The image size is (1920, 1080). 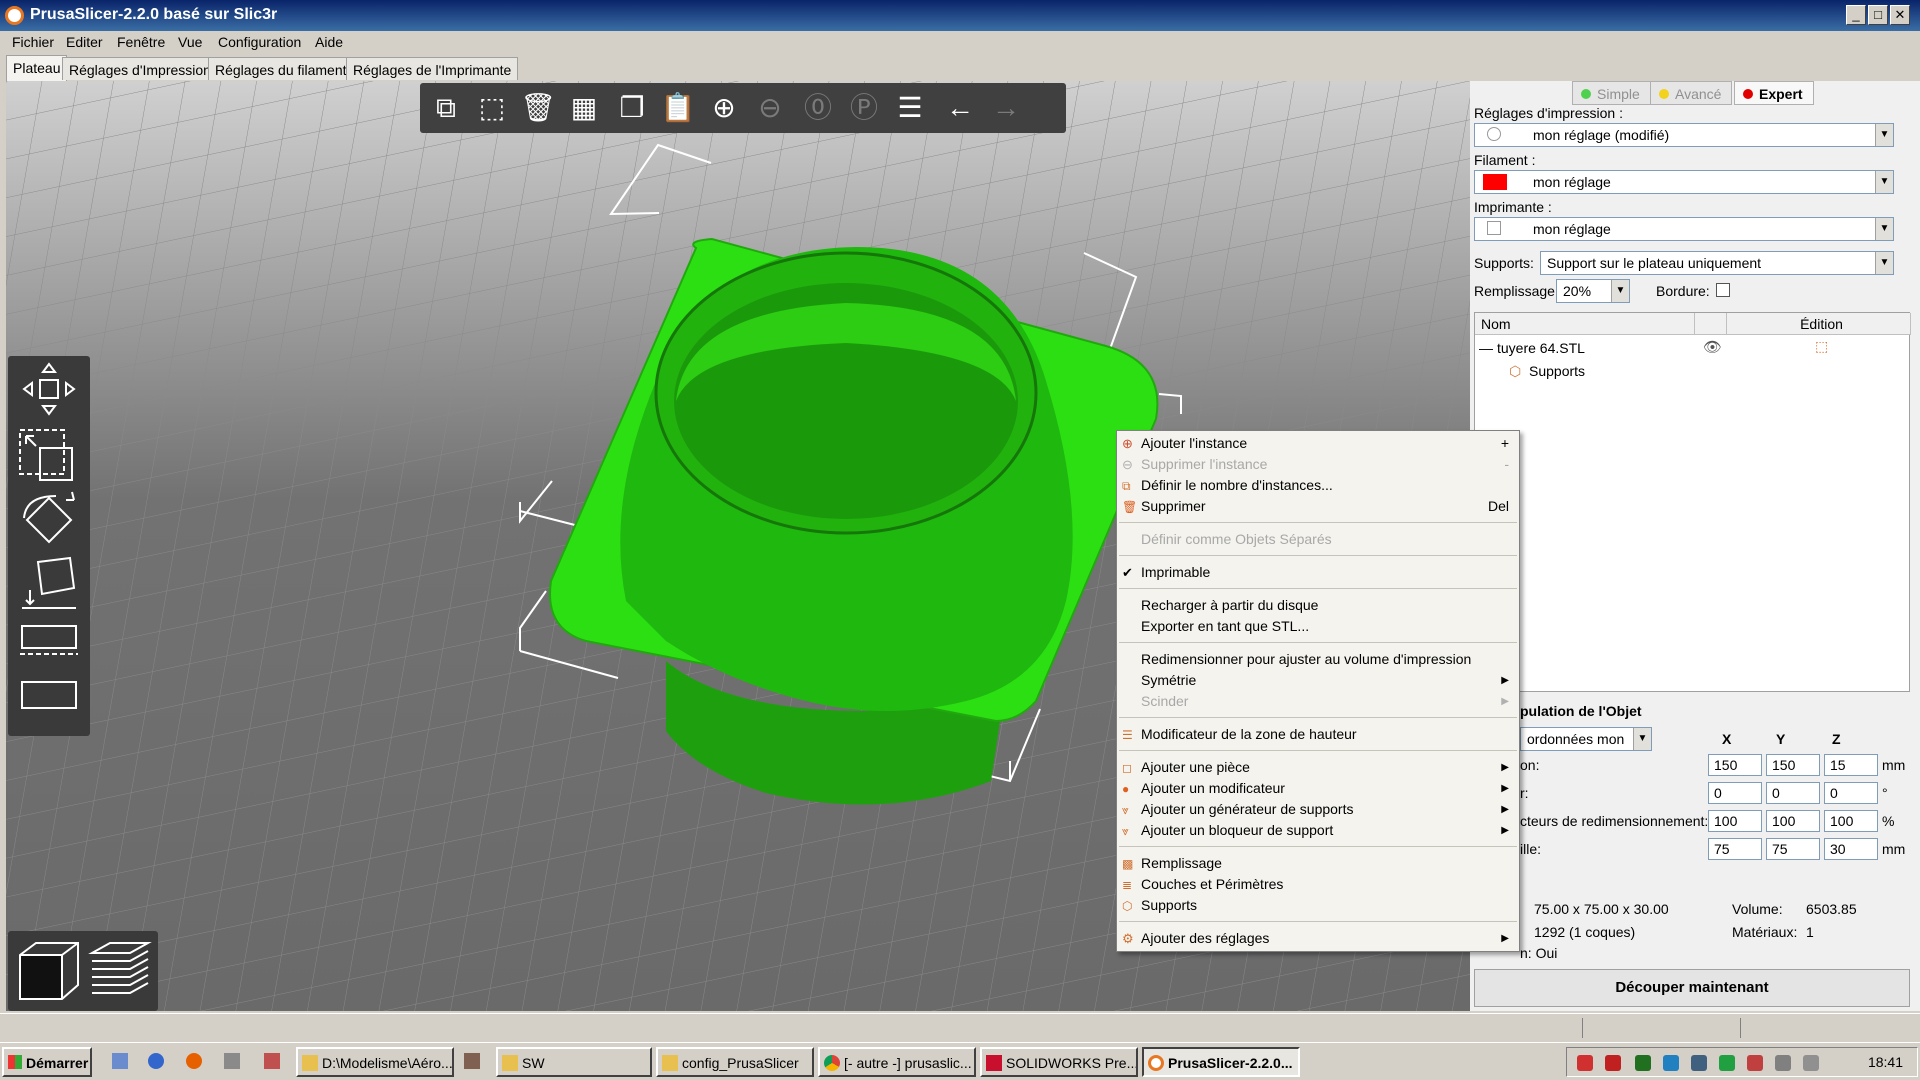 I want to click on menu-item-printable: Imprimable, so click(x=1175, y=572).